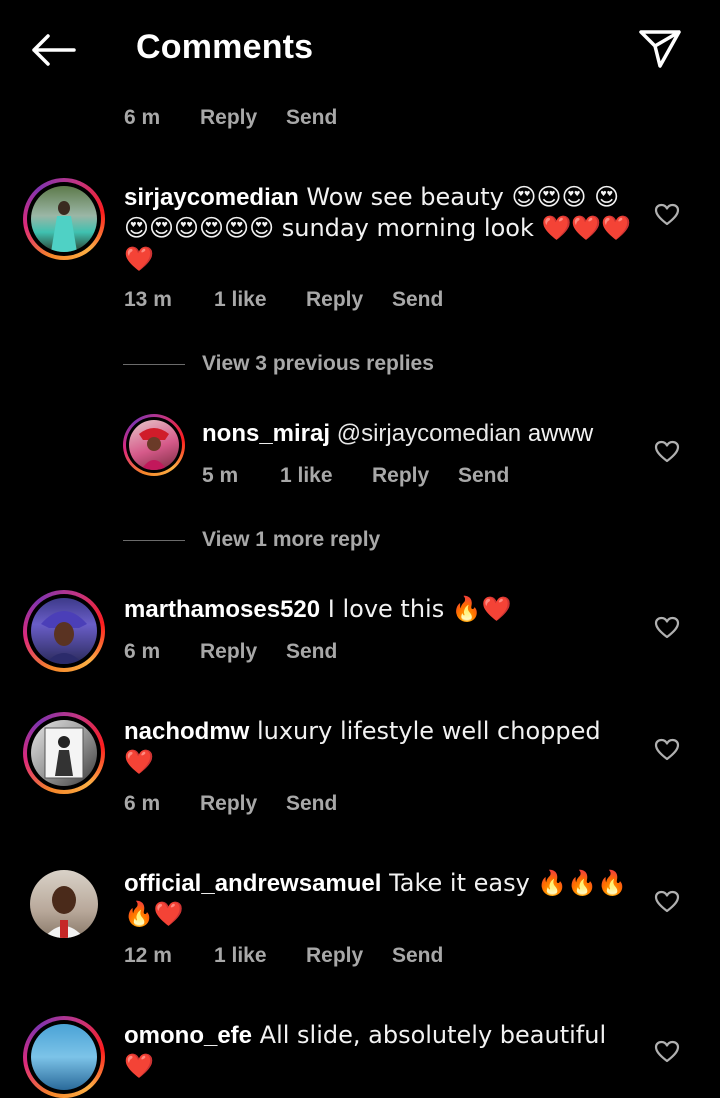  I want to click on comment-body: I love this 🔥❤️, so click(416, 609).